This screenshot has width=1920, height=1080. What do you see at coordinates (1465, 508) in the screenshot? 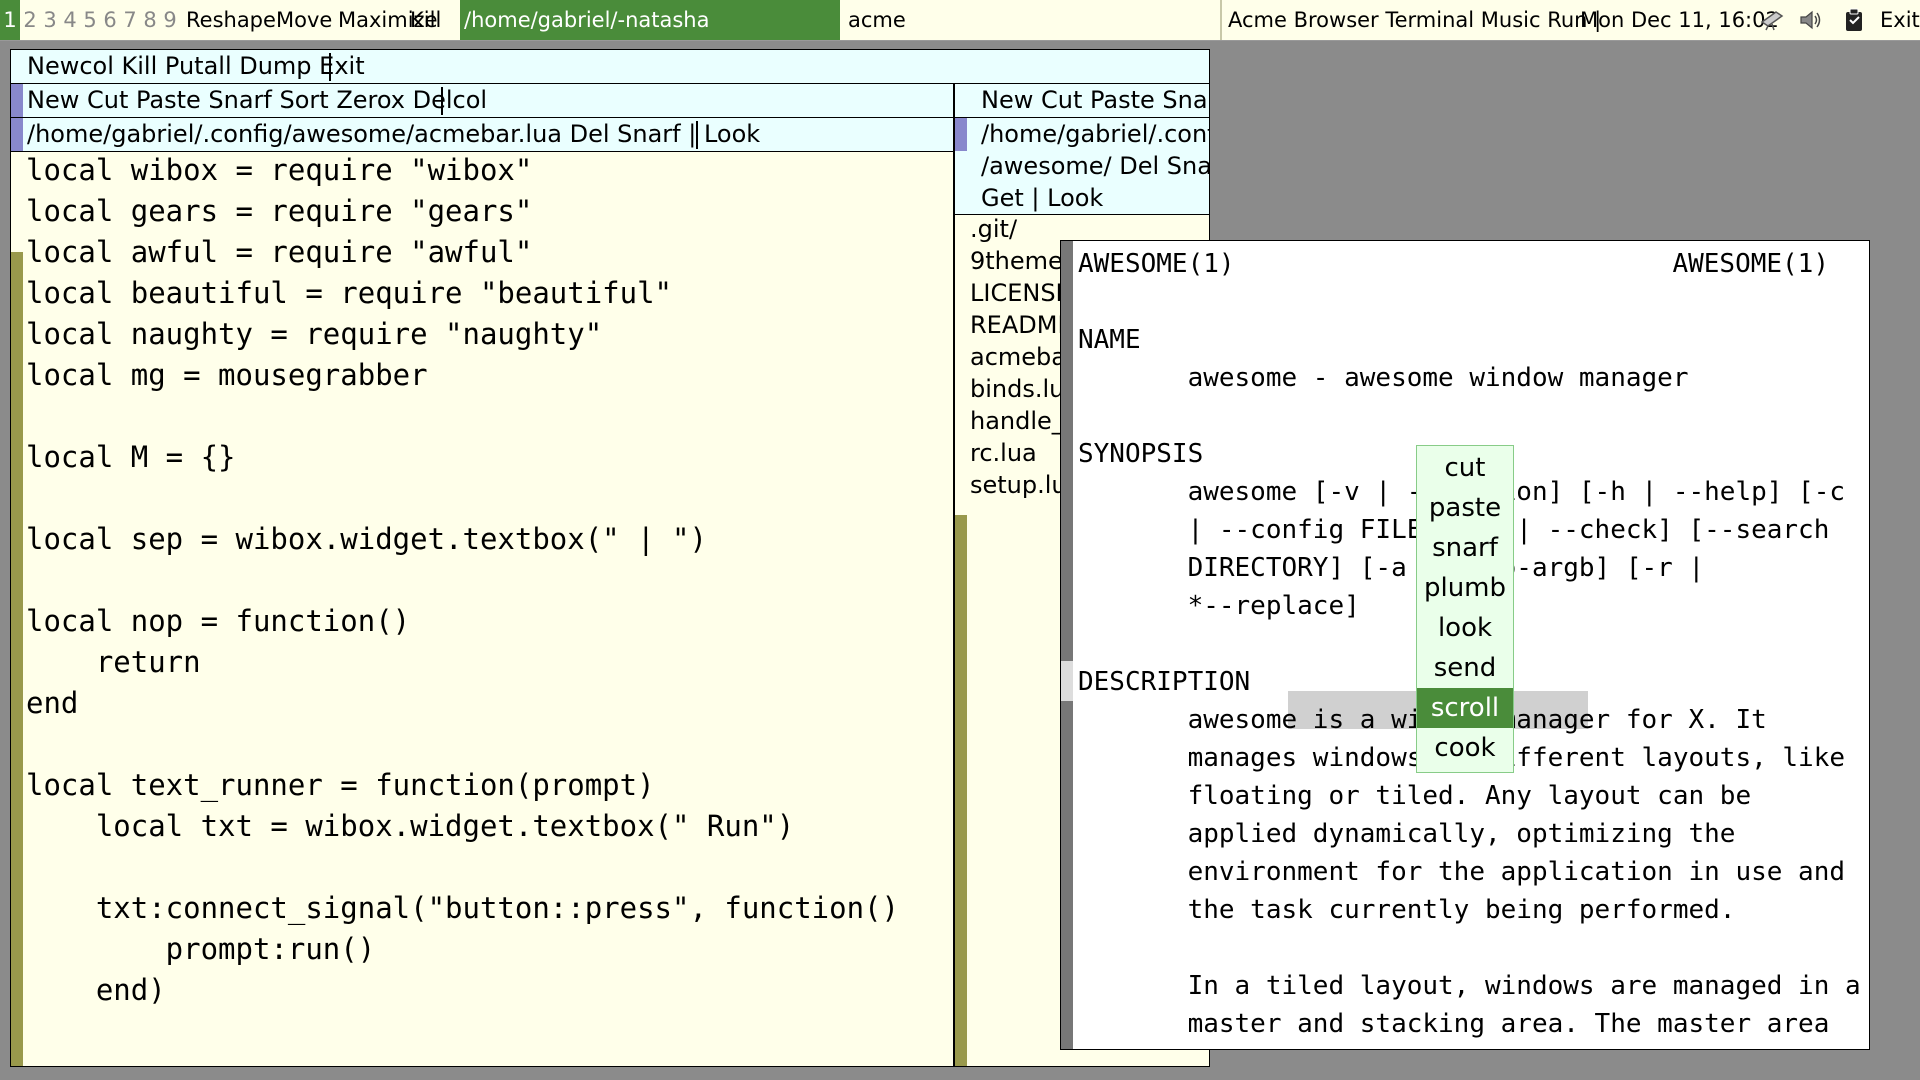
I see `menu-item-paste: paste` at bounding box center [1465, 508].